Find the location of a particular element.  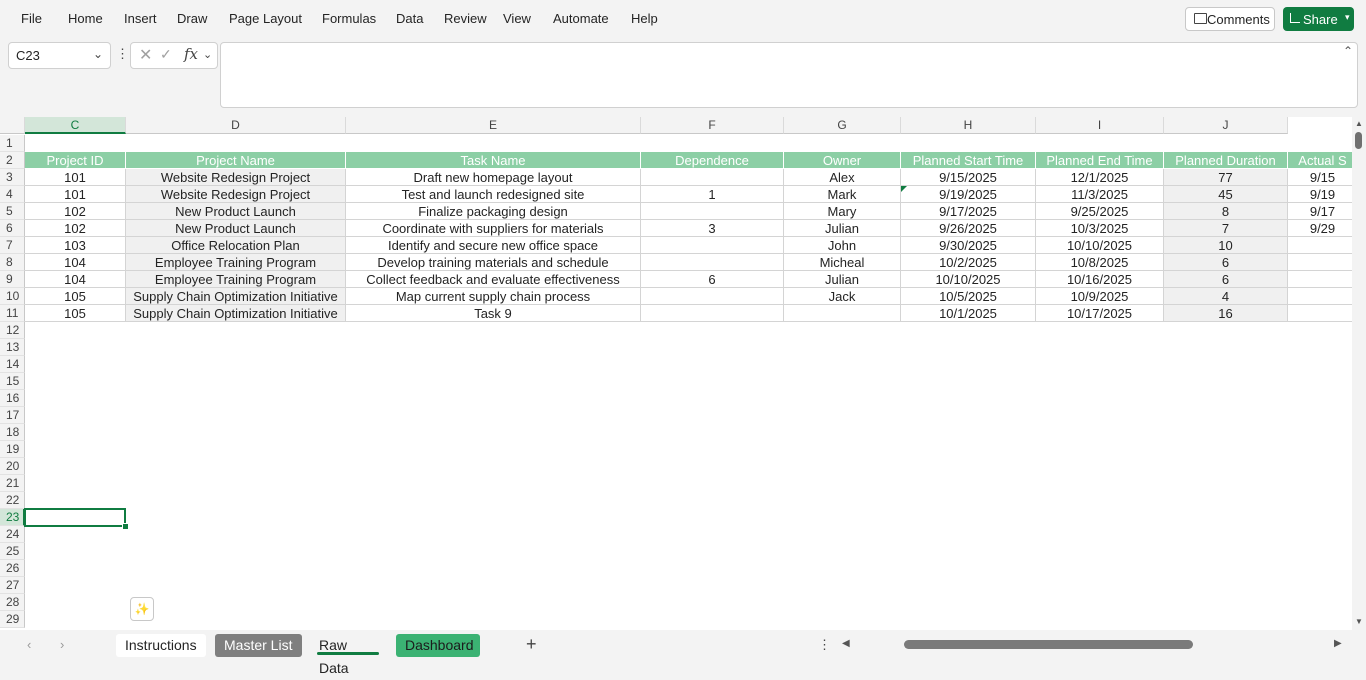

scroll-left-icon: ◀ is located at coordinates (846, 643).